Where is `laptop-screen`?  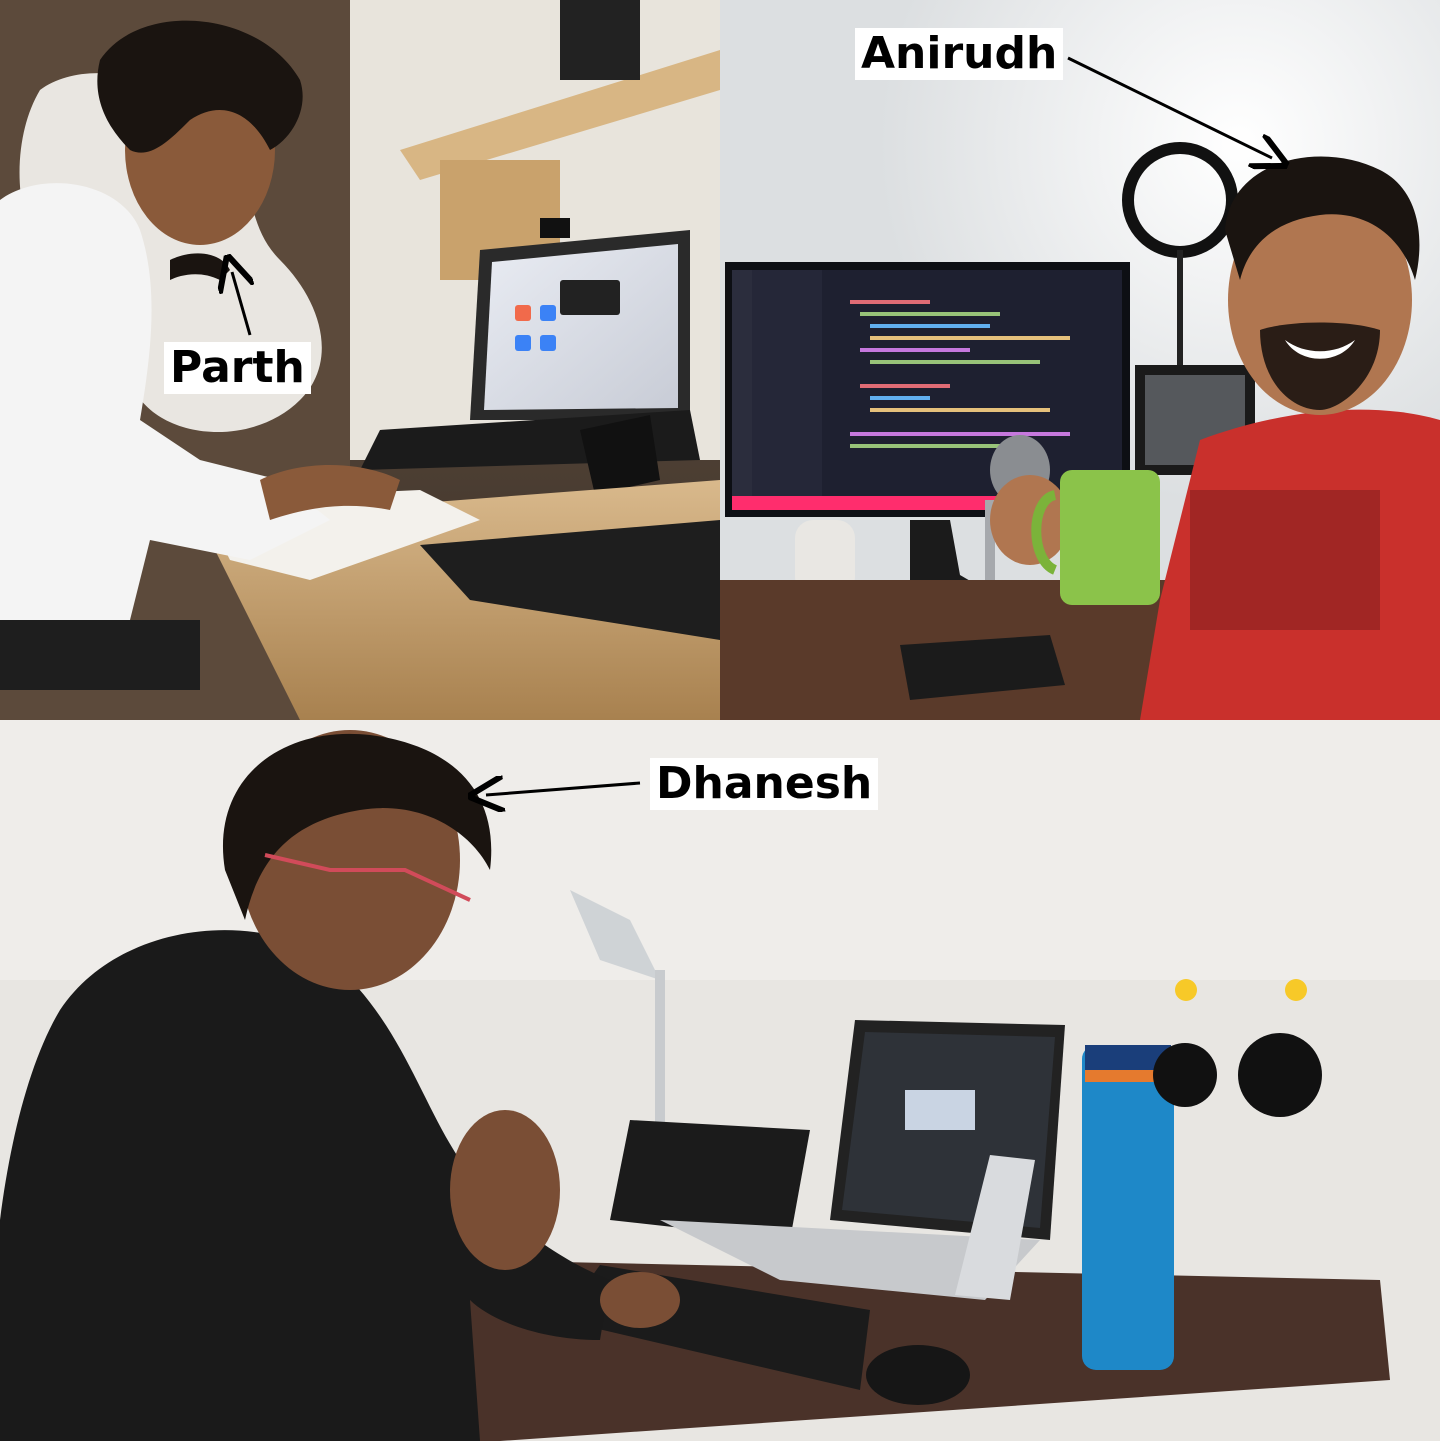
laptop-screen is located at coordinates (581, 327).